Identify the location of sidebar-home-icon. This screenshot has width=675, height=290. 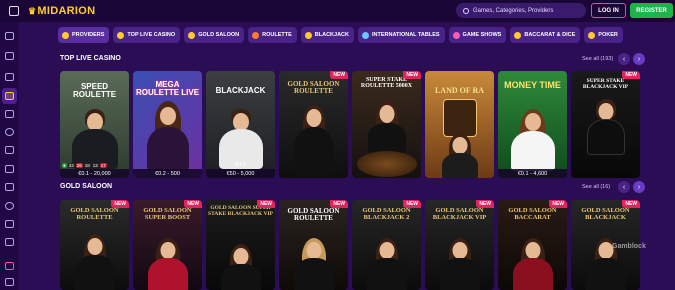
(9, 36).